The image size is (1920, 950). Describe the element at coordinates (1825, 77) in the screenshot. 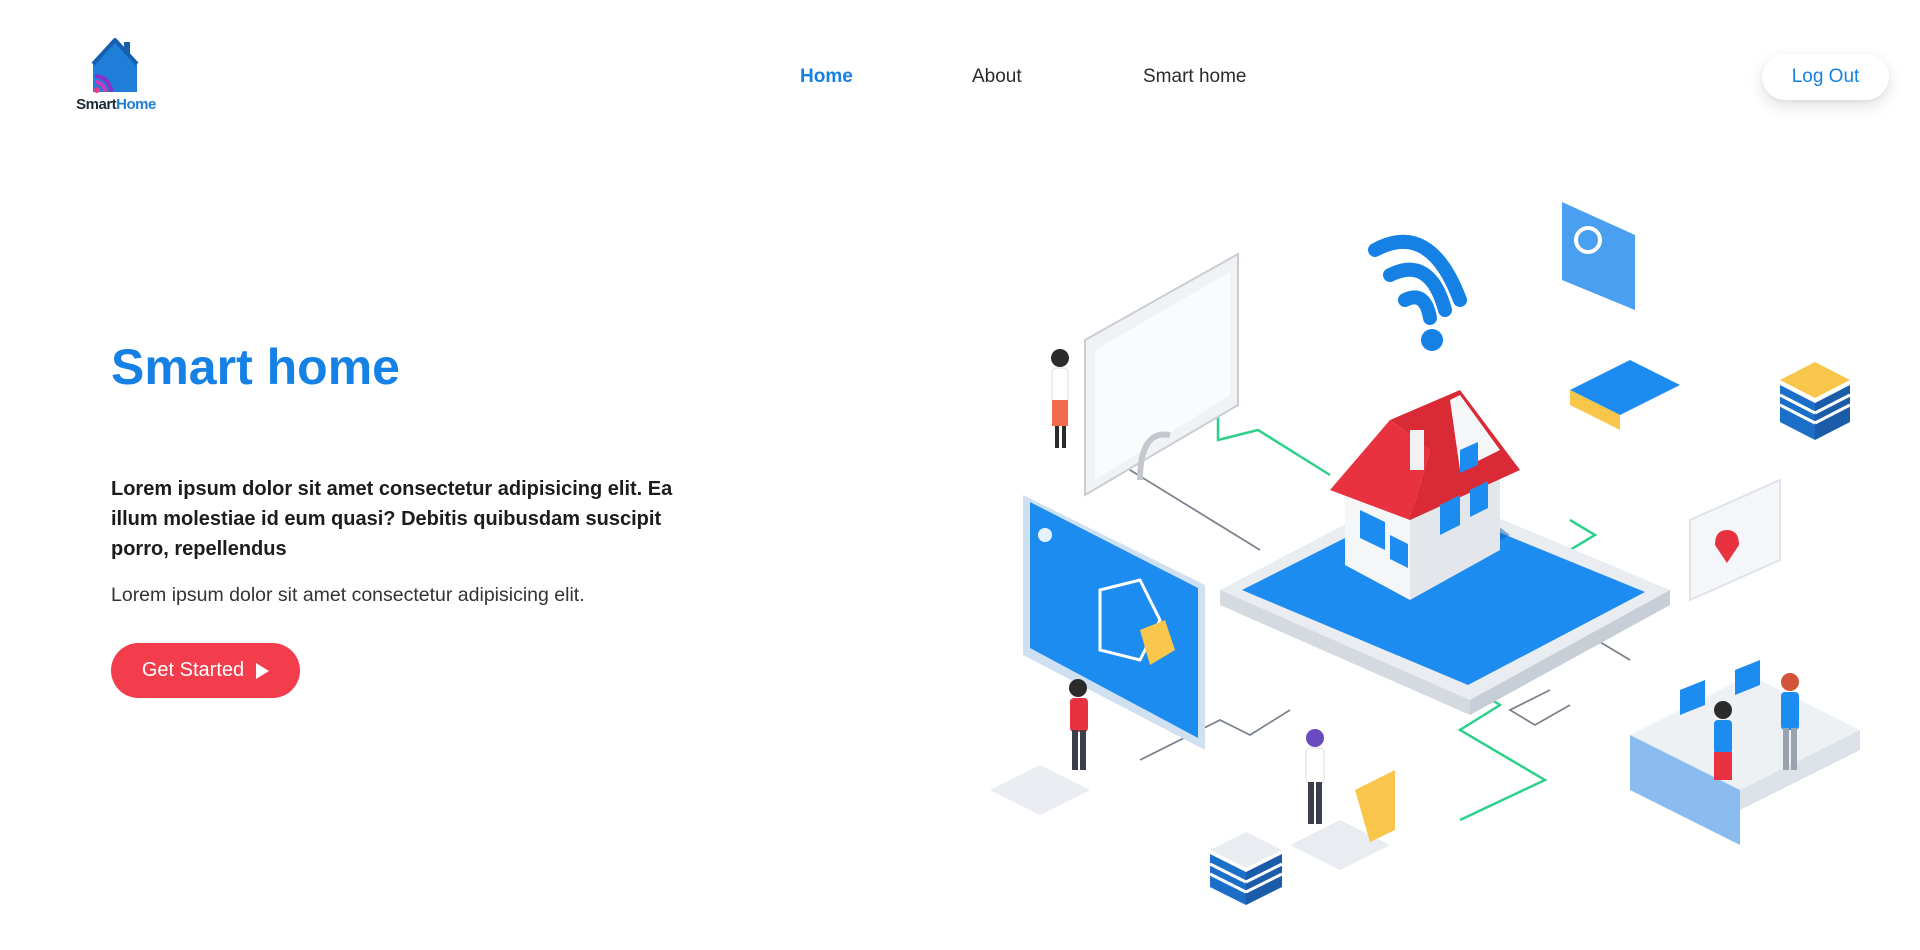

I see `logout-button: Log Out` at that location.